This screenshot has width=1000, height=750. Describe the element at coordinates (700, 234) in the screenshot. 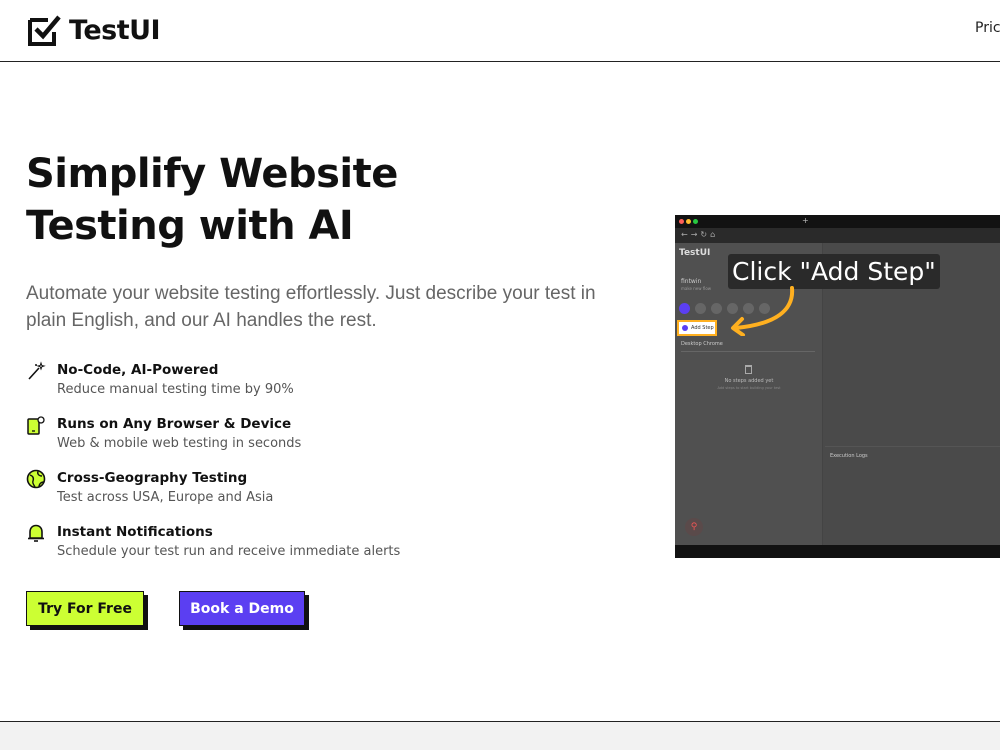

I see `browser-nav-icons: ←→↻⌂` at that location.